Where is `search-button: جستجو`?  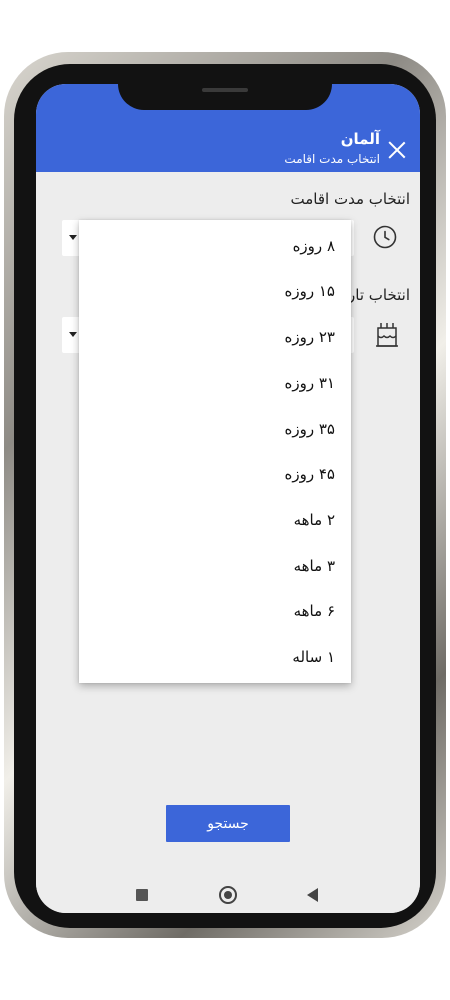
search-button: جستجو is located at coordinates (228, 823).